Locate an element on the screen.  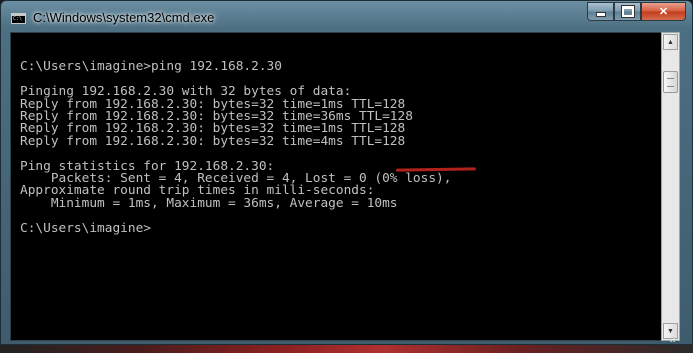
window-controls: ✕ is located at coordinates (636, 12).